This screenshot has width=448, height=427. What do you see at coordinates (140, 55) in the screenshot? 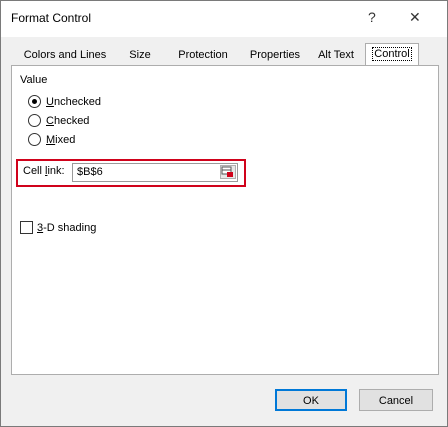
I see `tab-size: Size` at bounding box center [140, 55].